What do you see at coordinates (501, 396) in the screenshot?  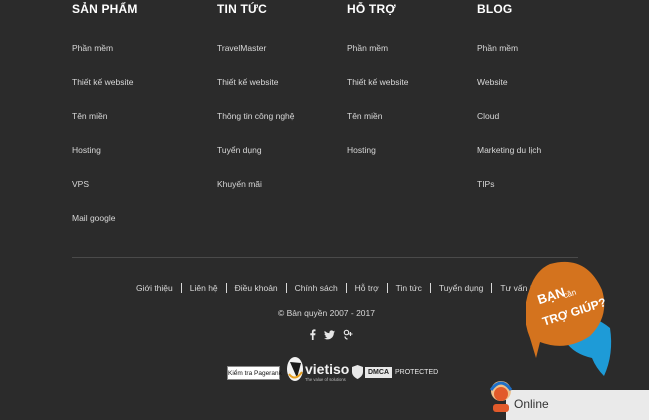 I see `support-agent-icon` at bounding box center [501, 396].